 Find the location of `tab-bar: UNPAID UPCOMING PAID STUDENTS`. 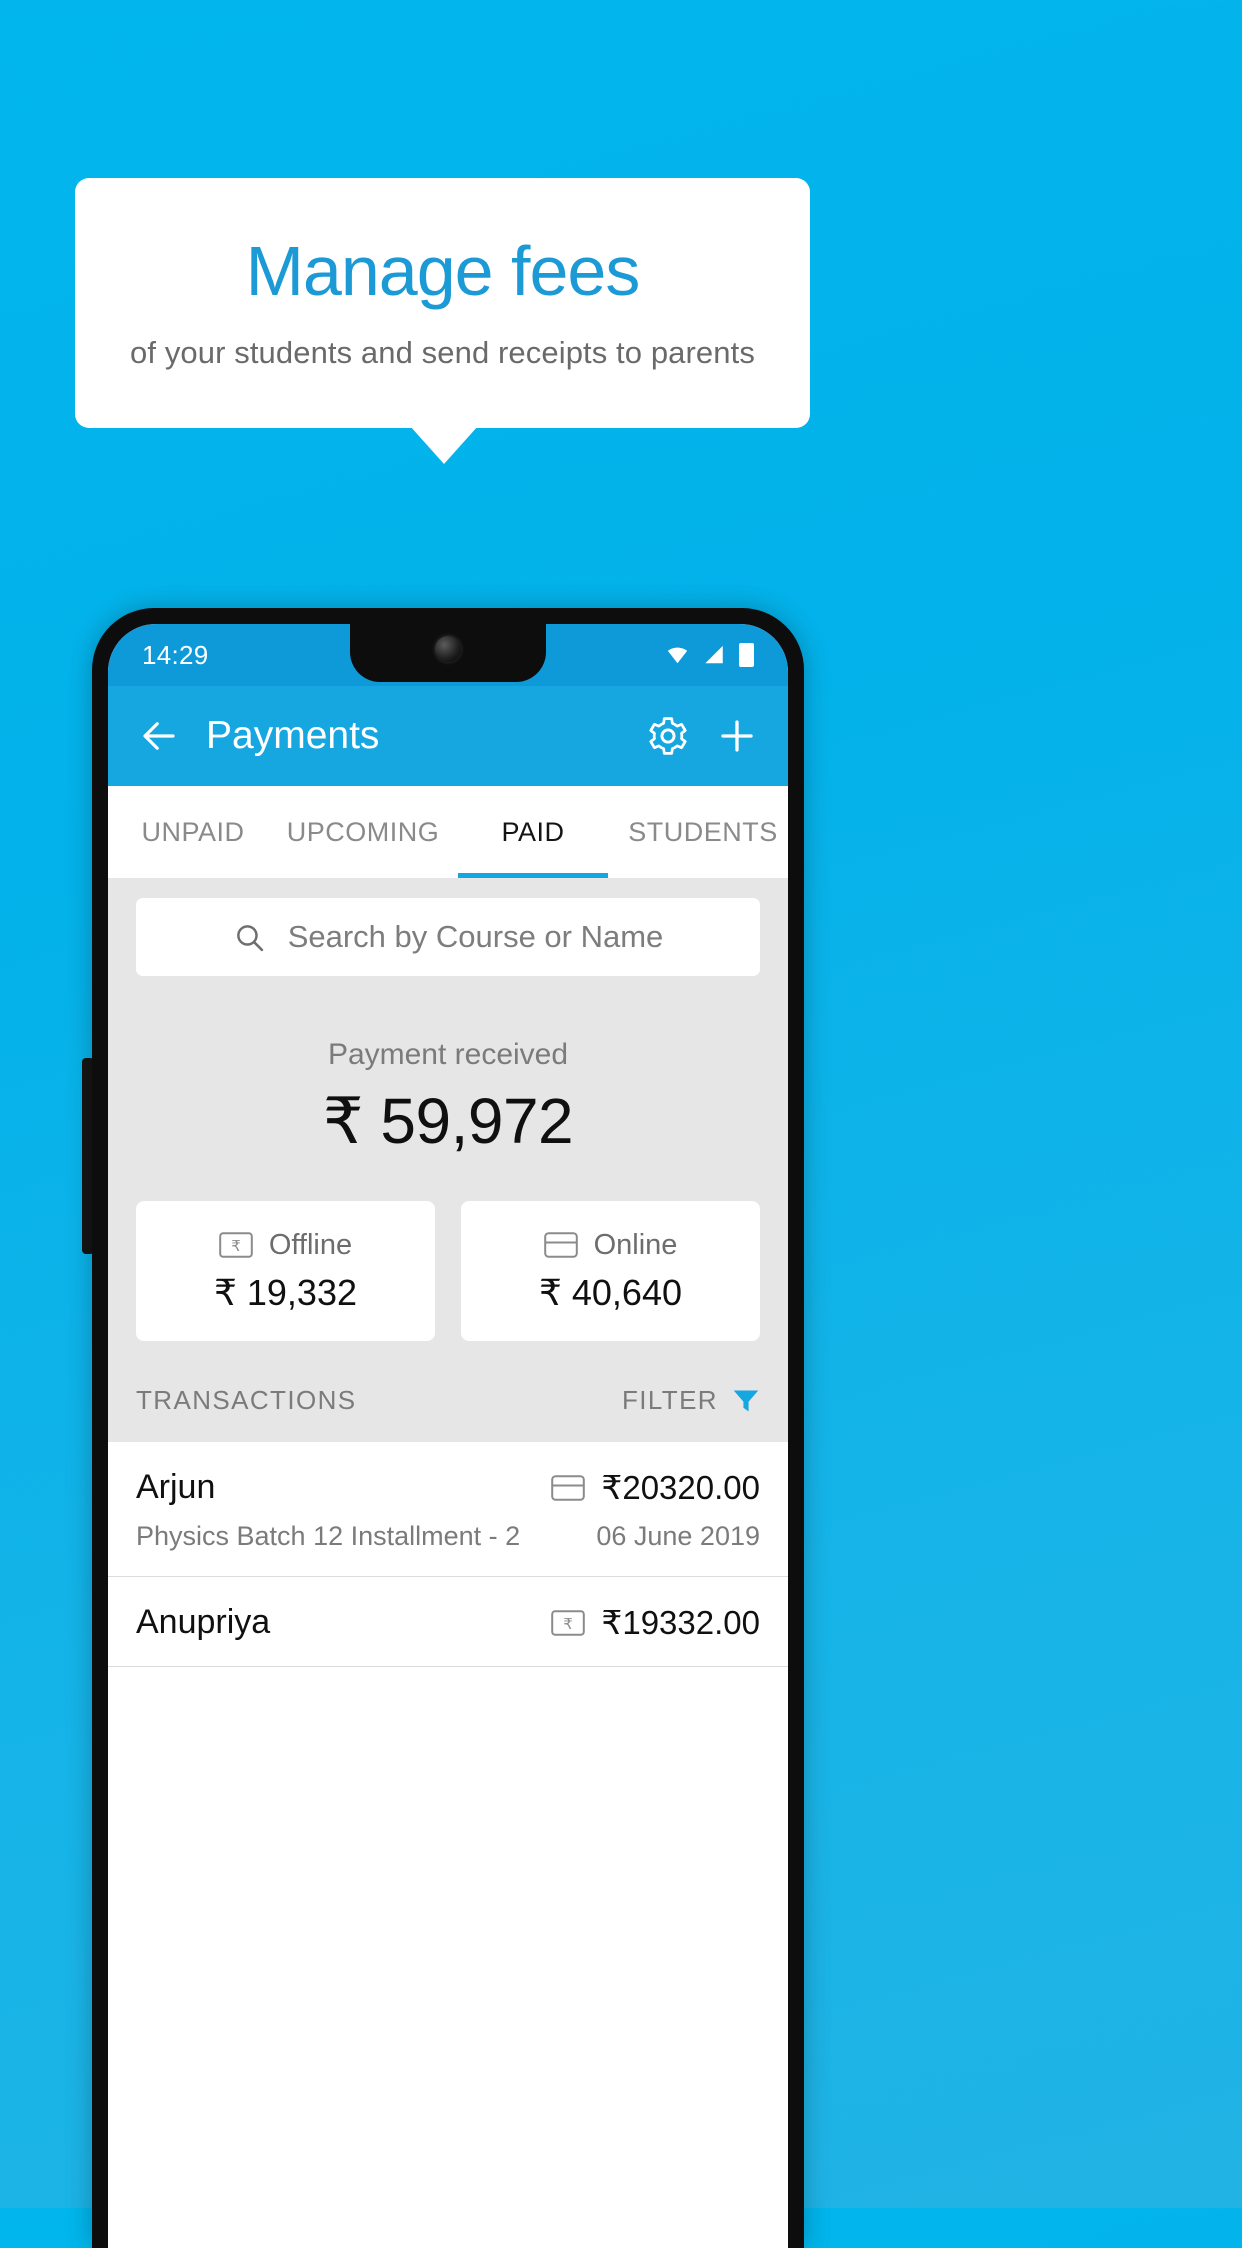

tab-bar: UNPAID UPCOMING PAID STUDENTS is located at coordinates (448, 832).